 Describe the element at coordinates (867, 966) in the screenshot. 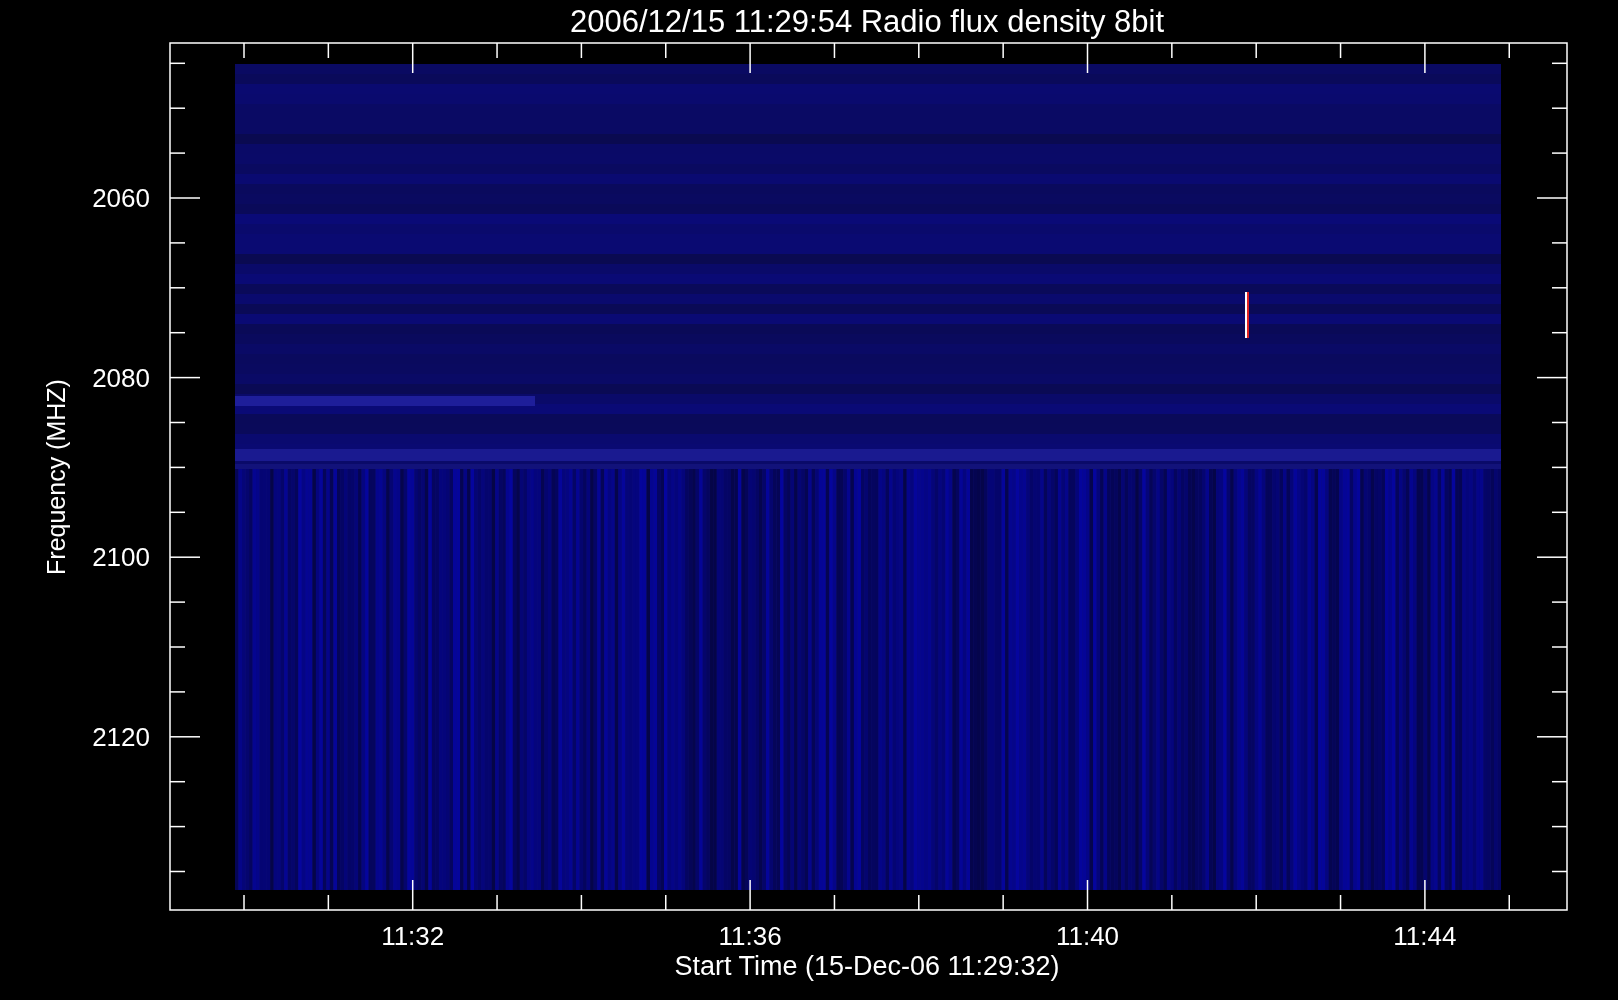

I see `x-axis-label: Start Time (15-Dec-06 11:29:32)` at that location.